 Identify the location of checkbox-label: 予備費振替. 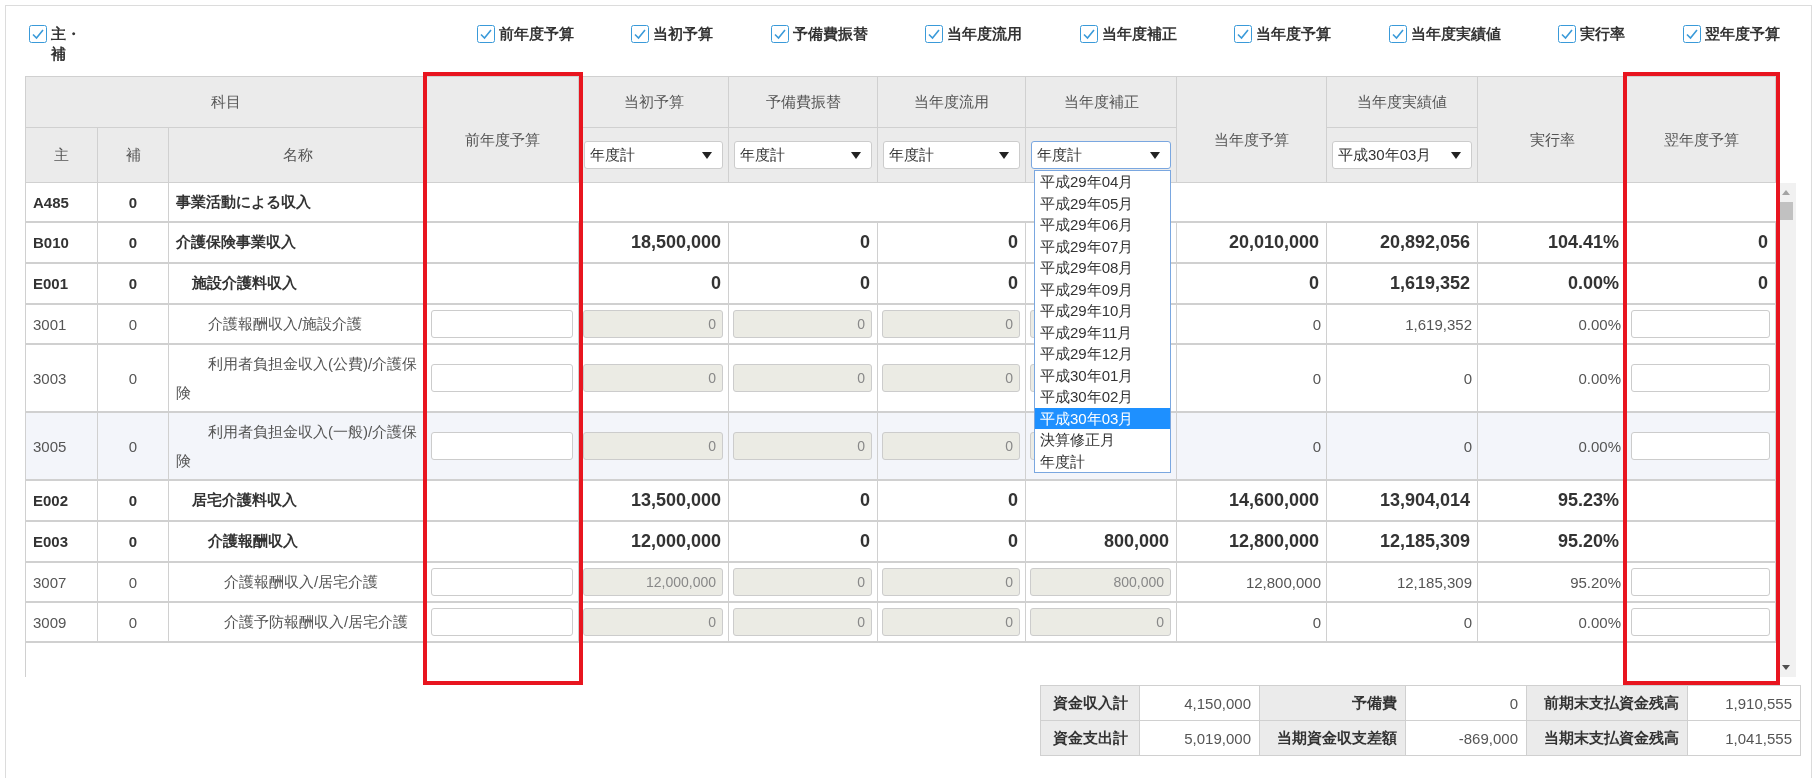
(830, 34).